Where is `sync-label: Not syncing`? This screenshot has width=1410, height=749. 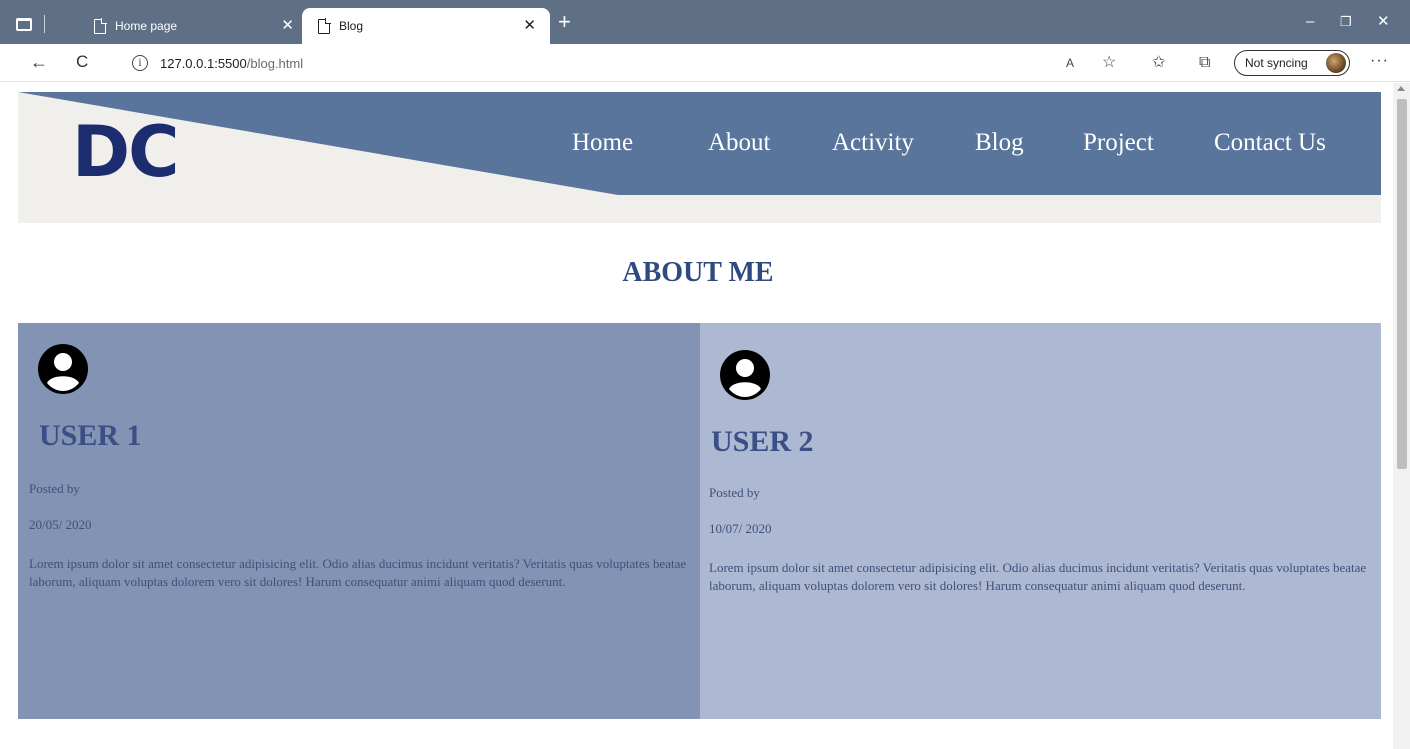
sync-label: Not syncing is located at coordinates (1276, 63).